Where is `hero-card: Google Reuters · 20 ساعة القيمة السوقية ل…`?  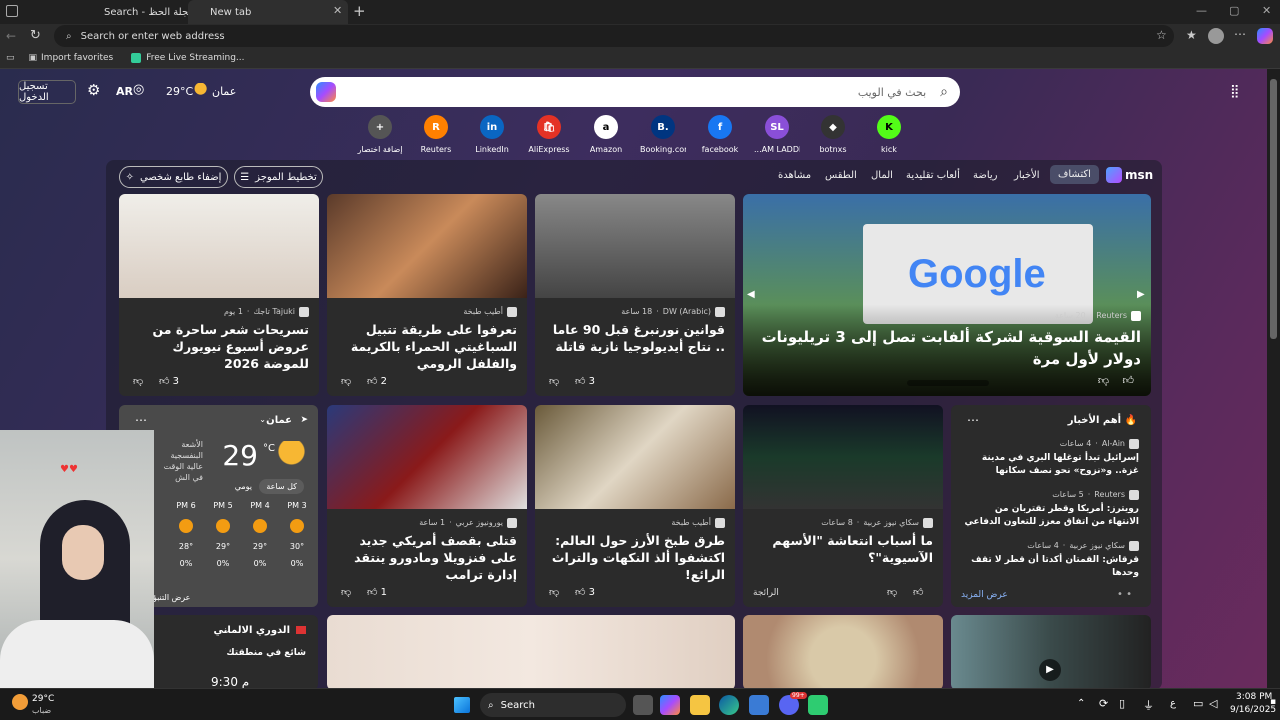
hero-card: Google Reuters · 20 ساعة القيمة السوقية ل… is located at coordinates (947, 295).